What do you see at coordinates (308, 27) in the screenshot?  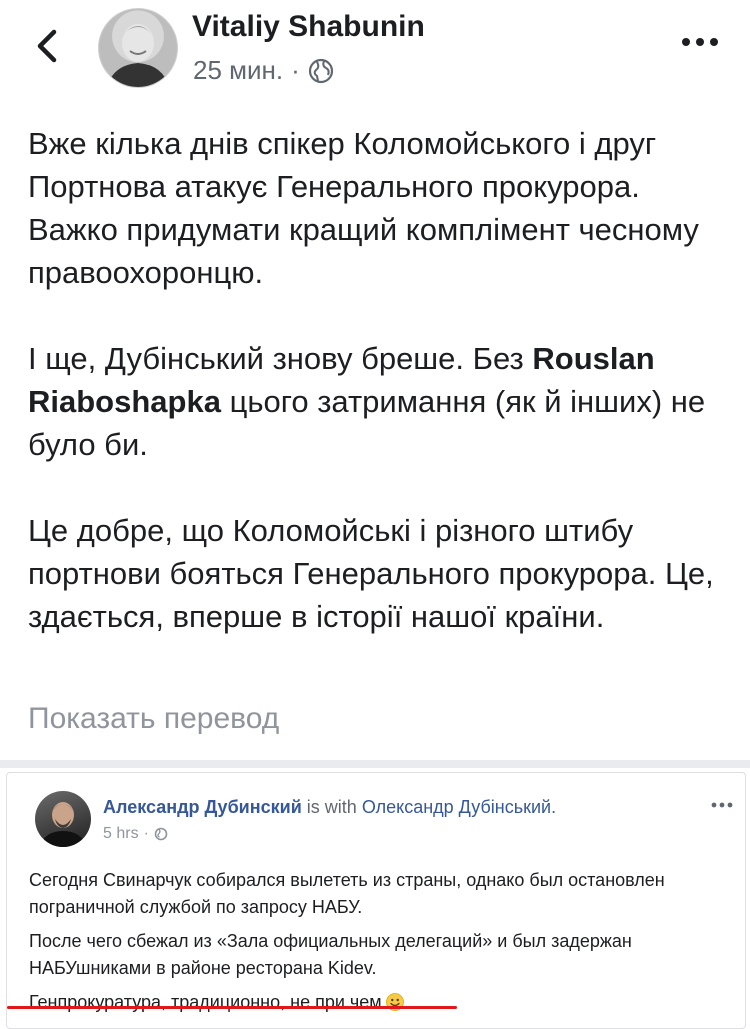 I see `author-name: Vitaliy Shabunin` at bounding box center [308, 27].